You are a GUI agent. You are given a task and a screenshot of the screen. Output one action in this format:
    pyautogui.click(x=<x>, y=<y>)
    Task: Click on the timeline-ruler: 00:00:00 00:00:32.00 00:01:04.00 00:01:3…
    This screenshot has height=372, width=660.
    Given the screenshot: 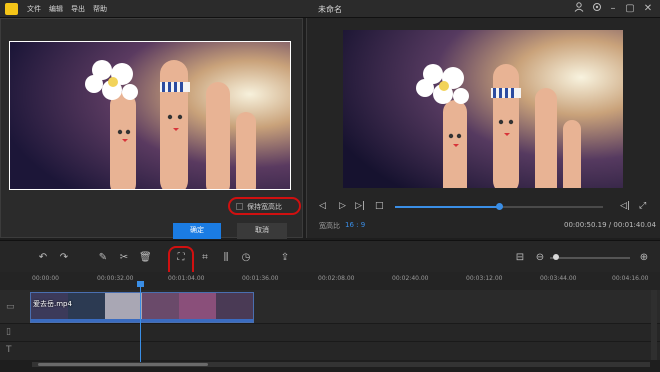 What is the action you would take?
    pyautogui.click(x=330, y=281)
    